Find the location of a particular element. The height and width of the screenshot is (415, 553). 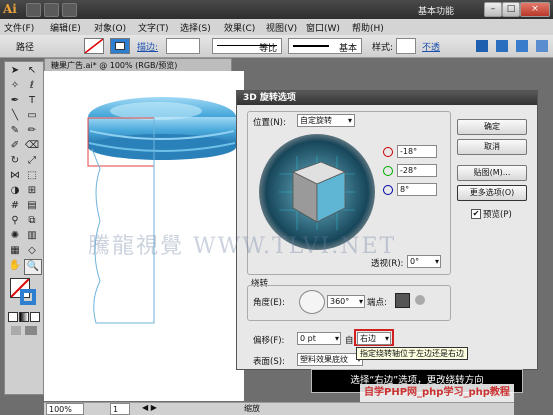

menu-view: 视图(V) is located at coordinates (281, 27).